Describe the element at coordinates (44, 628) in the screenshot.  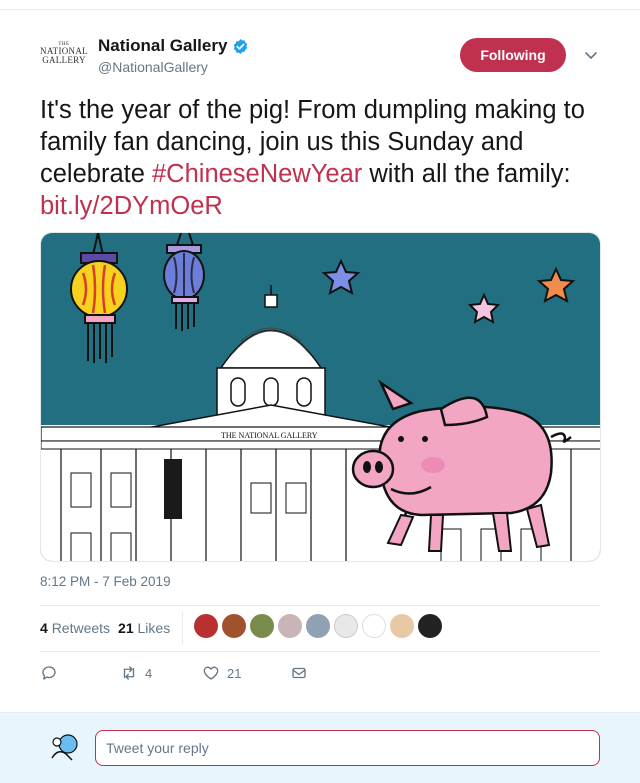
I see `retweets-count: 4` at that location.